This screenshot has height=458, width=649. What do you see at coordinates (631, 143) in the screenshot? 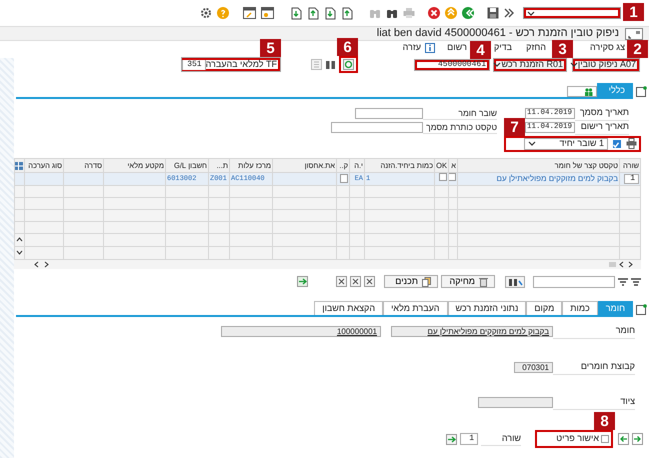
I see `printer-icon` at bounding box center [631, 143].